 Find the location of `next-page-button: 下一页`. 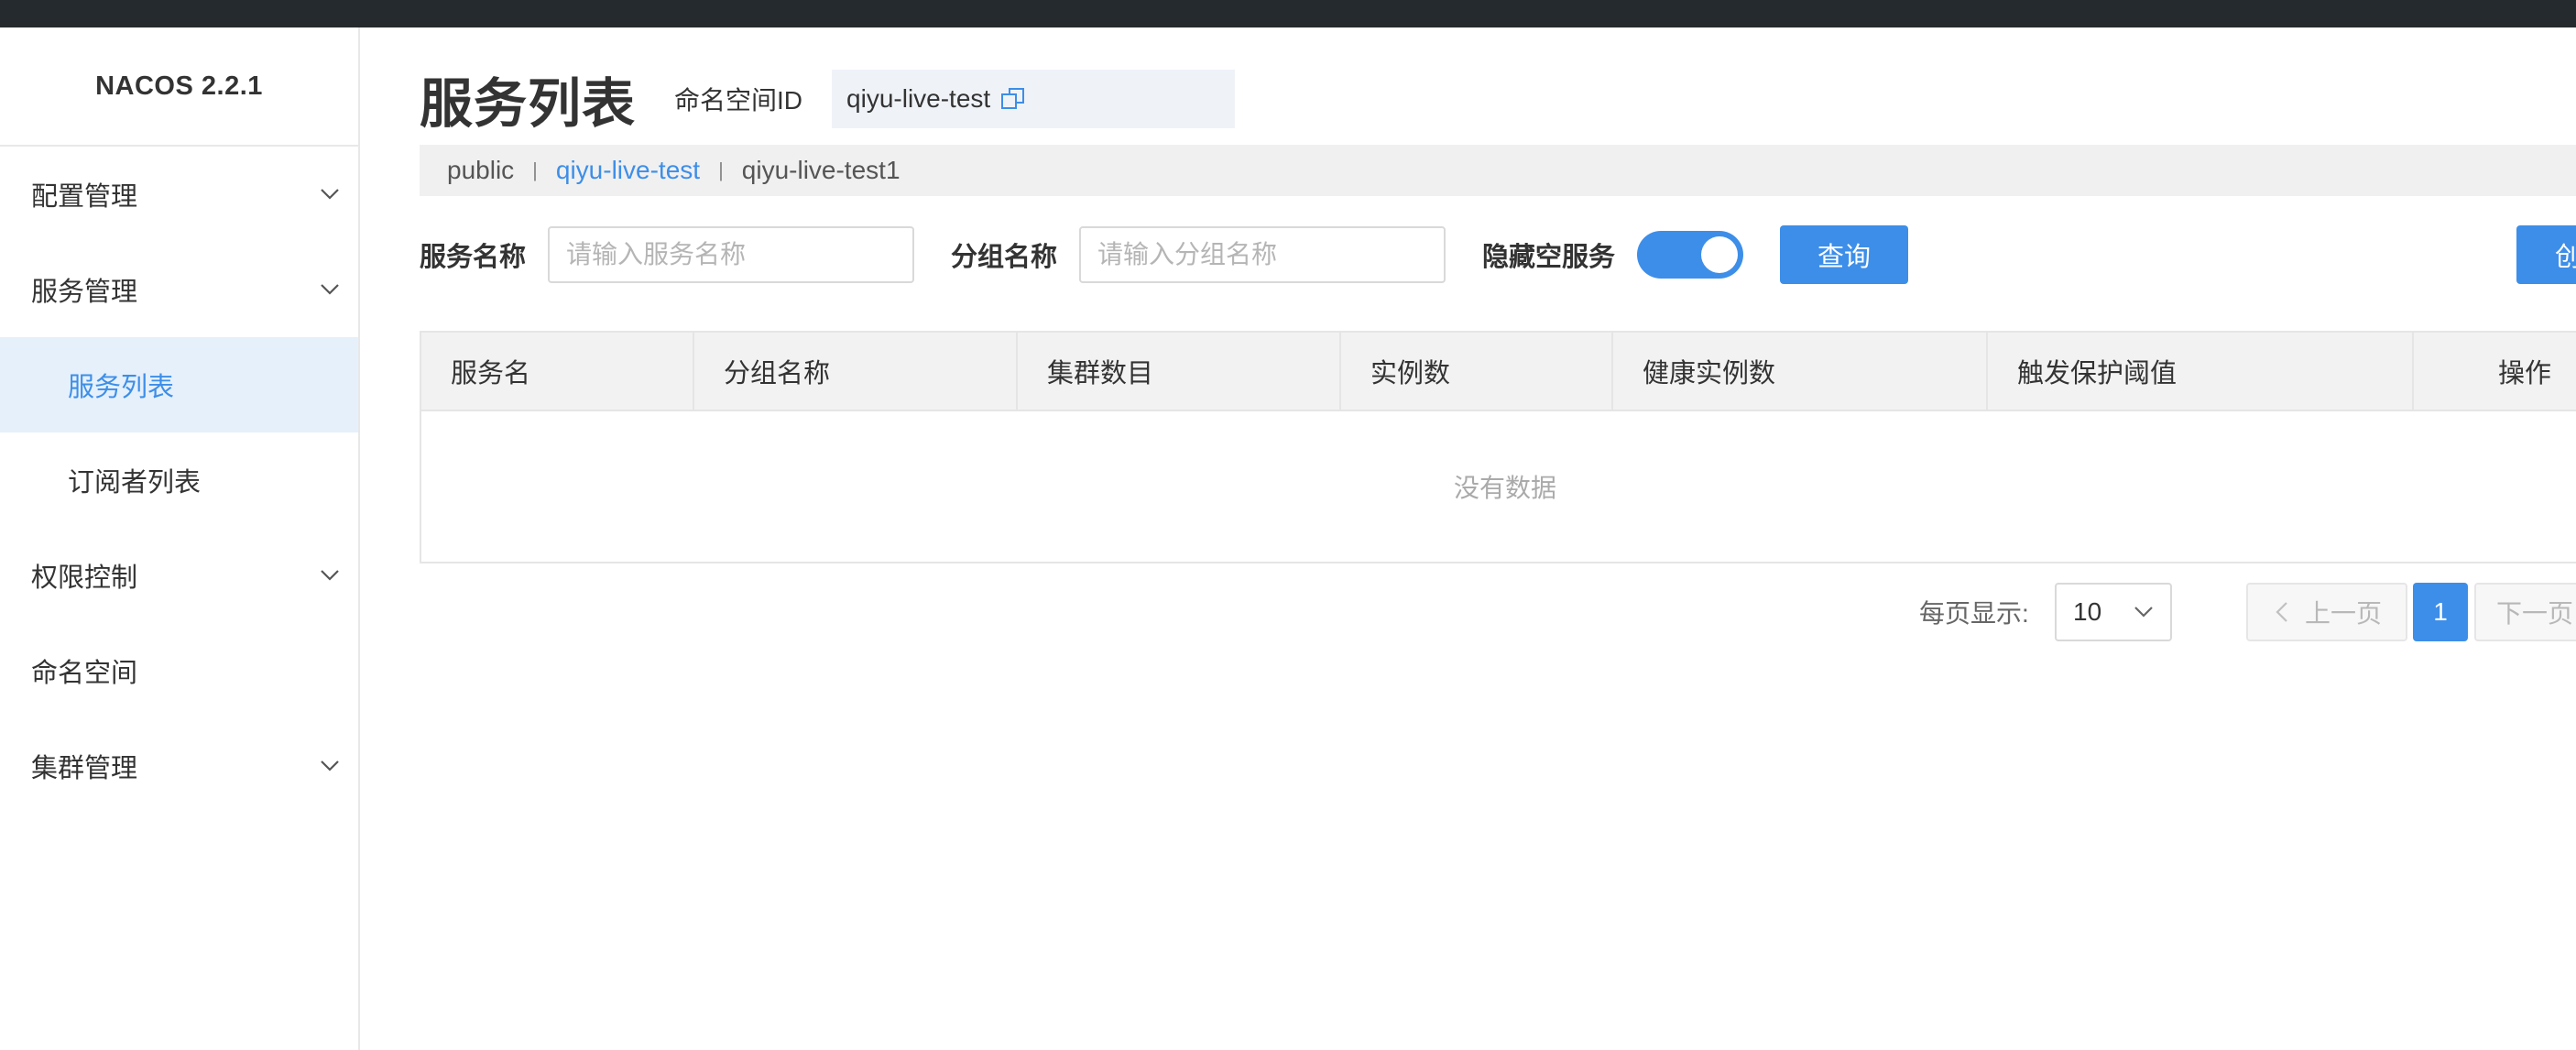

next-page-button: 下一页 is located at coordinates (2525, 612).